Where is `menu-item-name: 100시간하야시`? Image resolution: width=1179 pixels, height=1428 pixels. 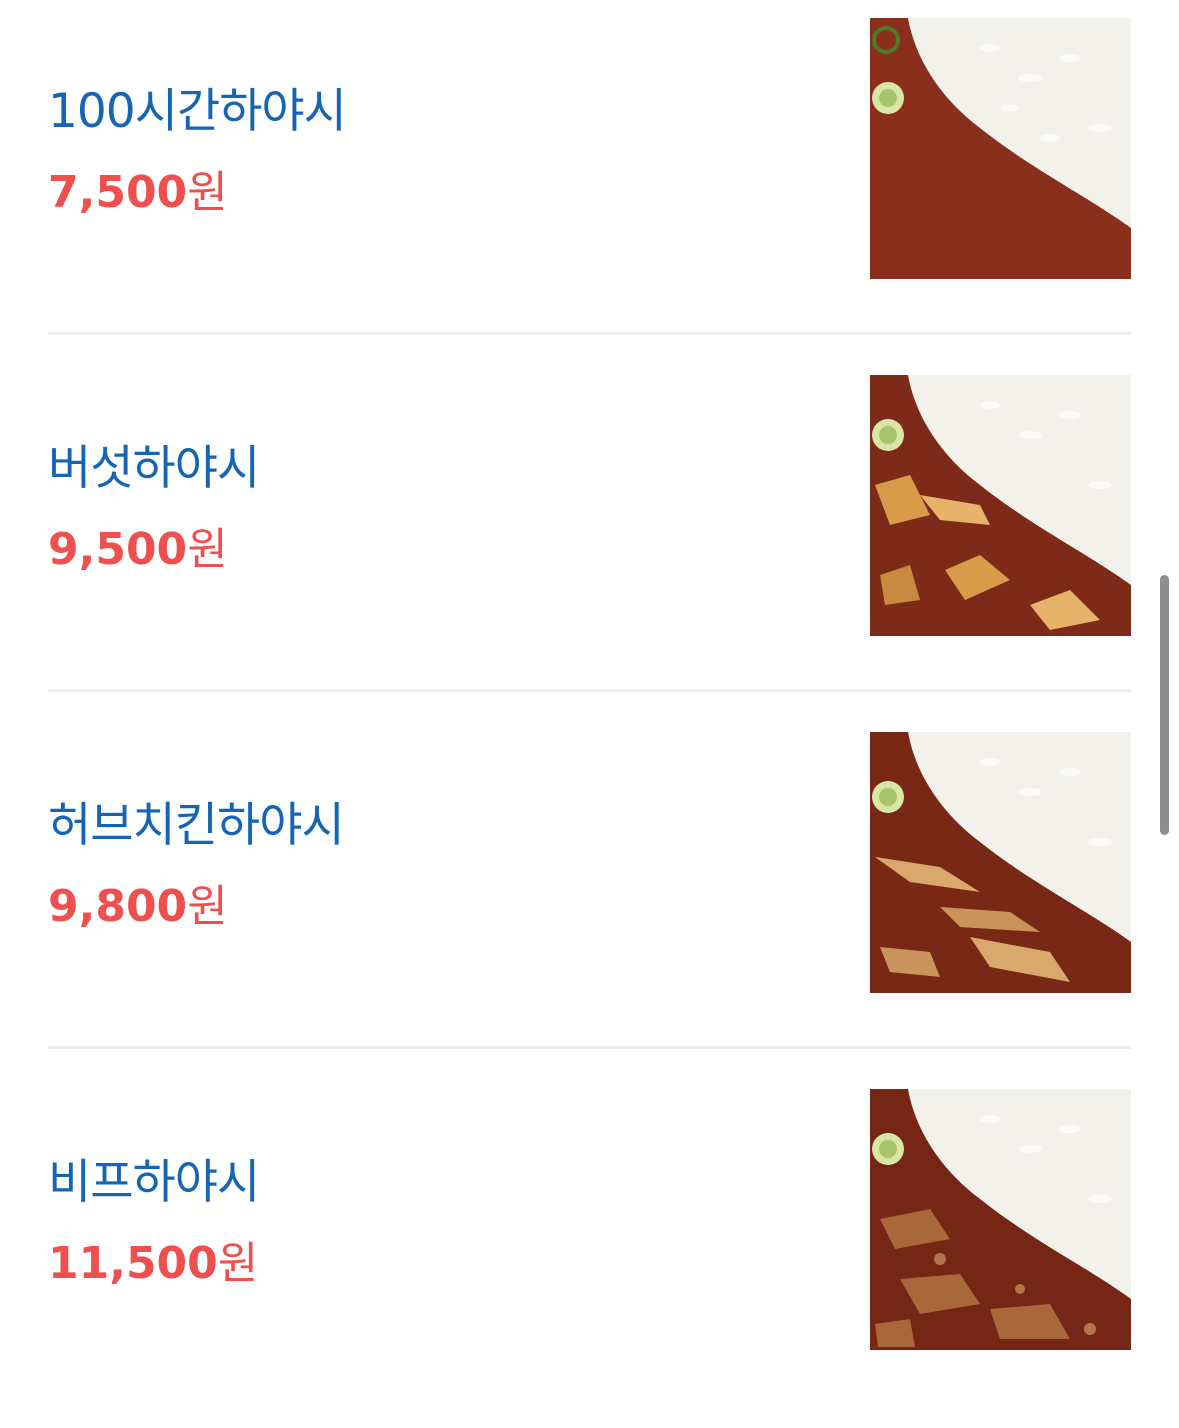 menu-item-name: 100시간하야시 is located at coordinates (197, 111).